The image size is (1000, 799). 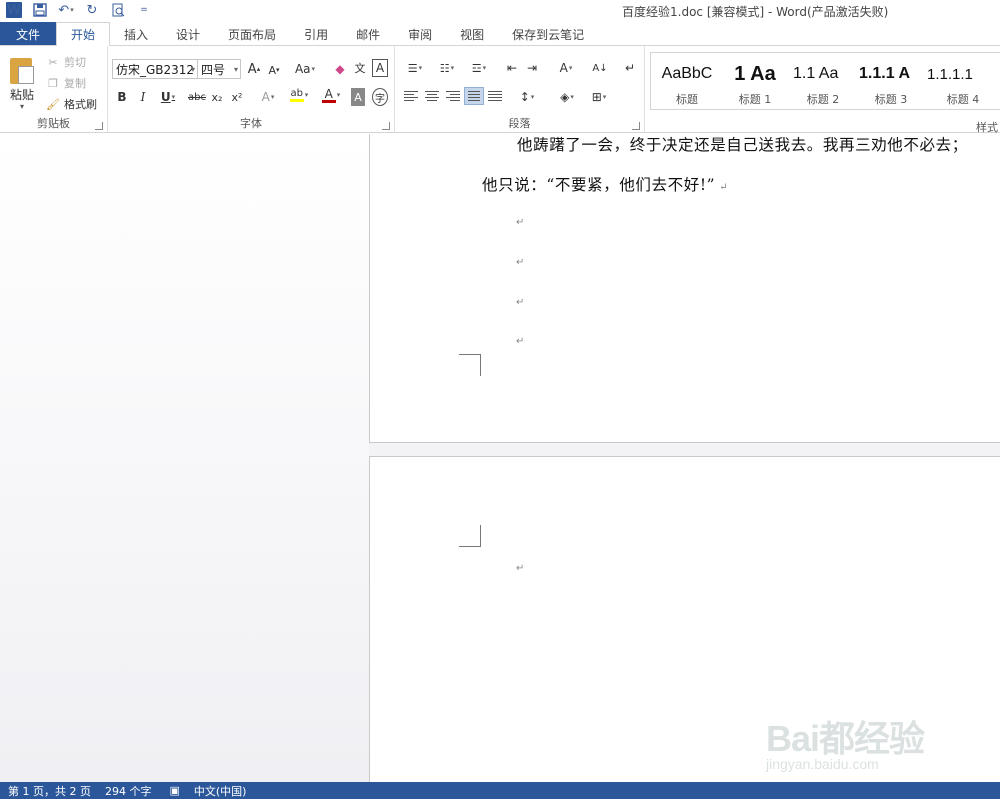 I want to click on text-effects-icon: A ▾, so click(x=268, y=97).